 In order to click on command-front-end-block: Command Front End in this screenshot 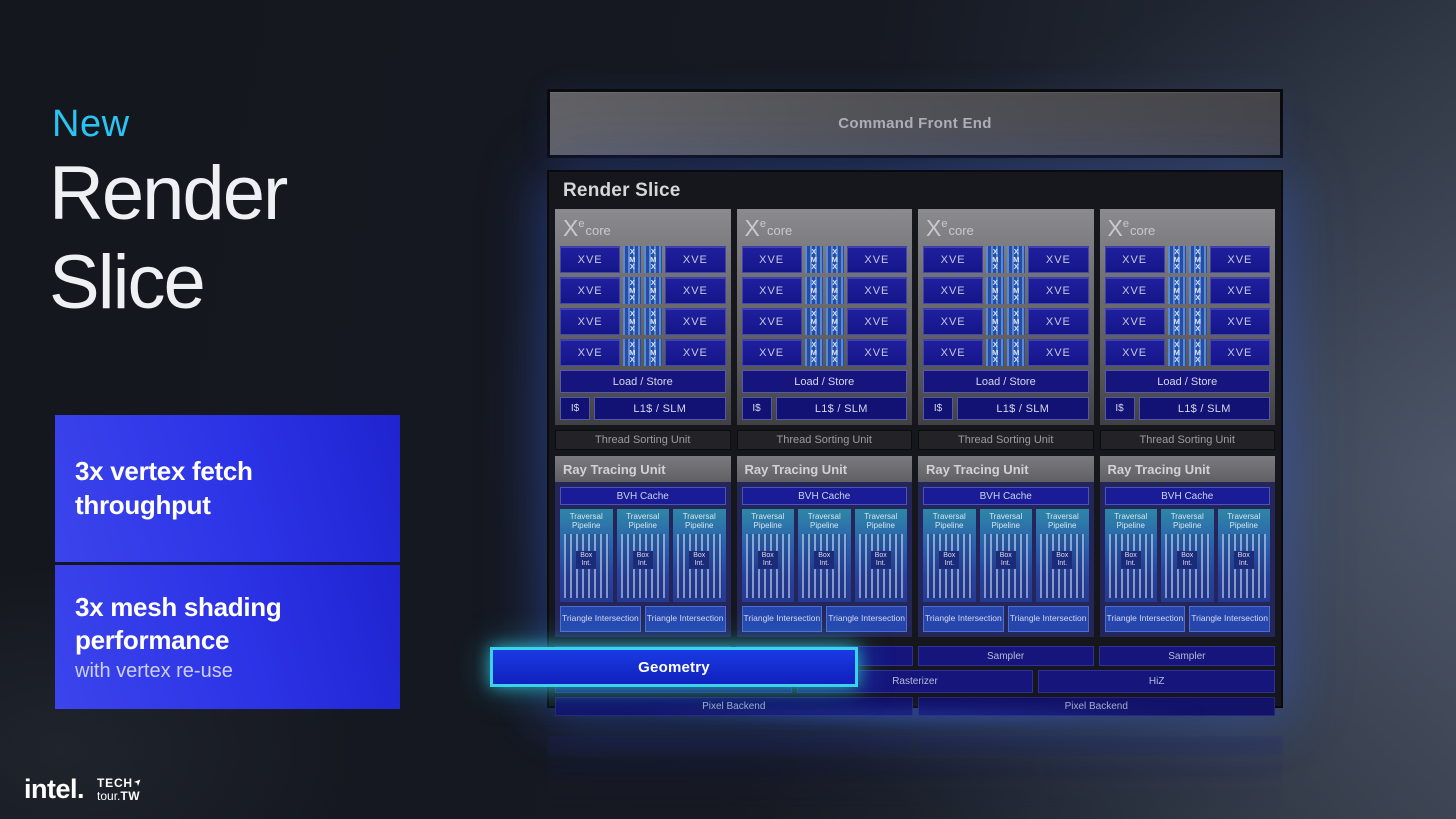, I will do `click(915, 123)`.